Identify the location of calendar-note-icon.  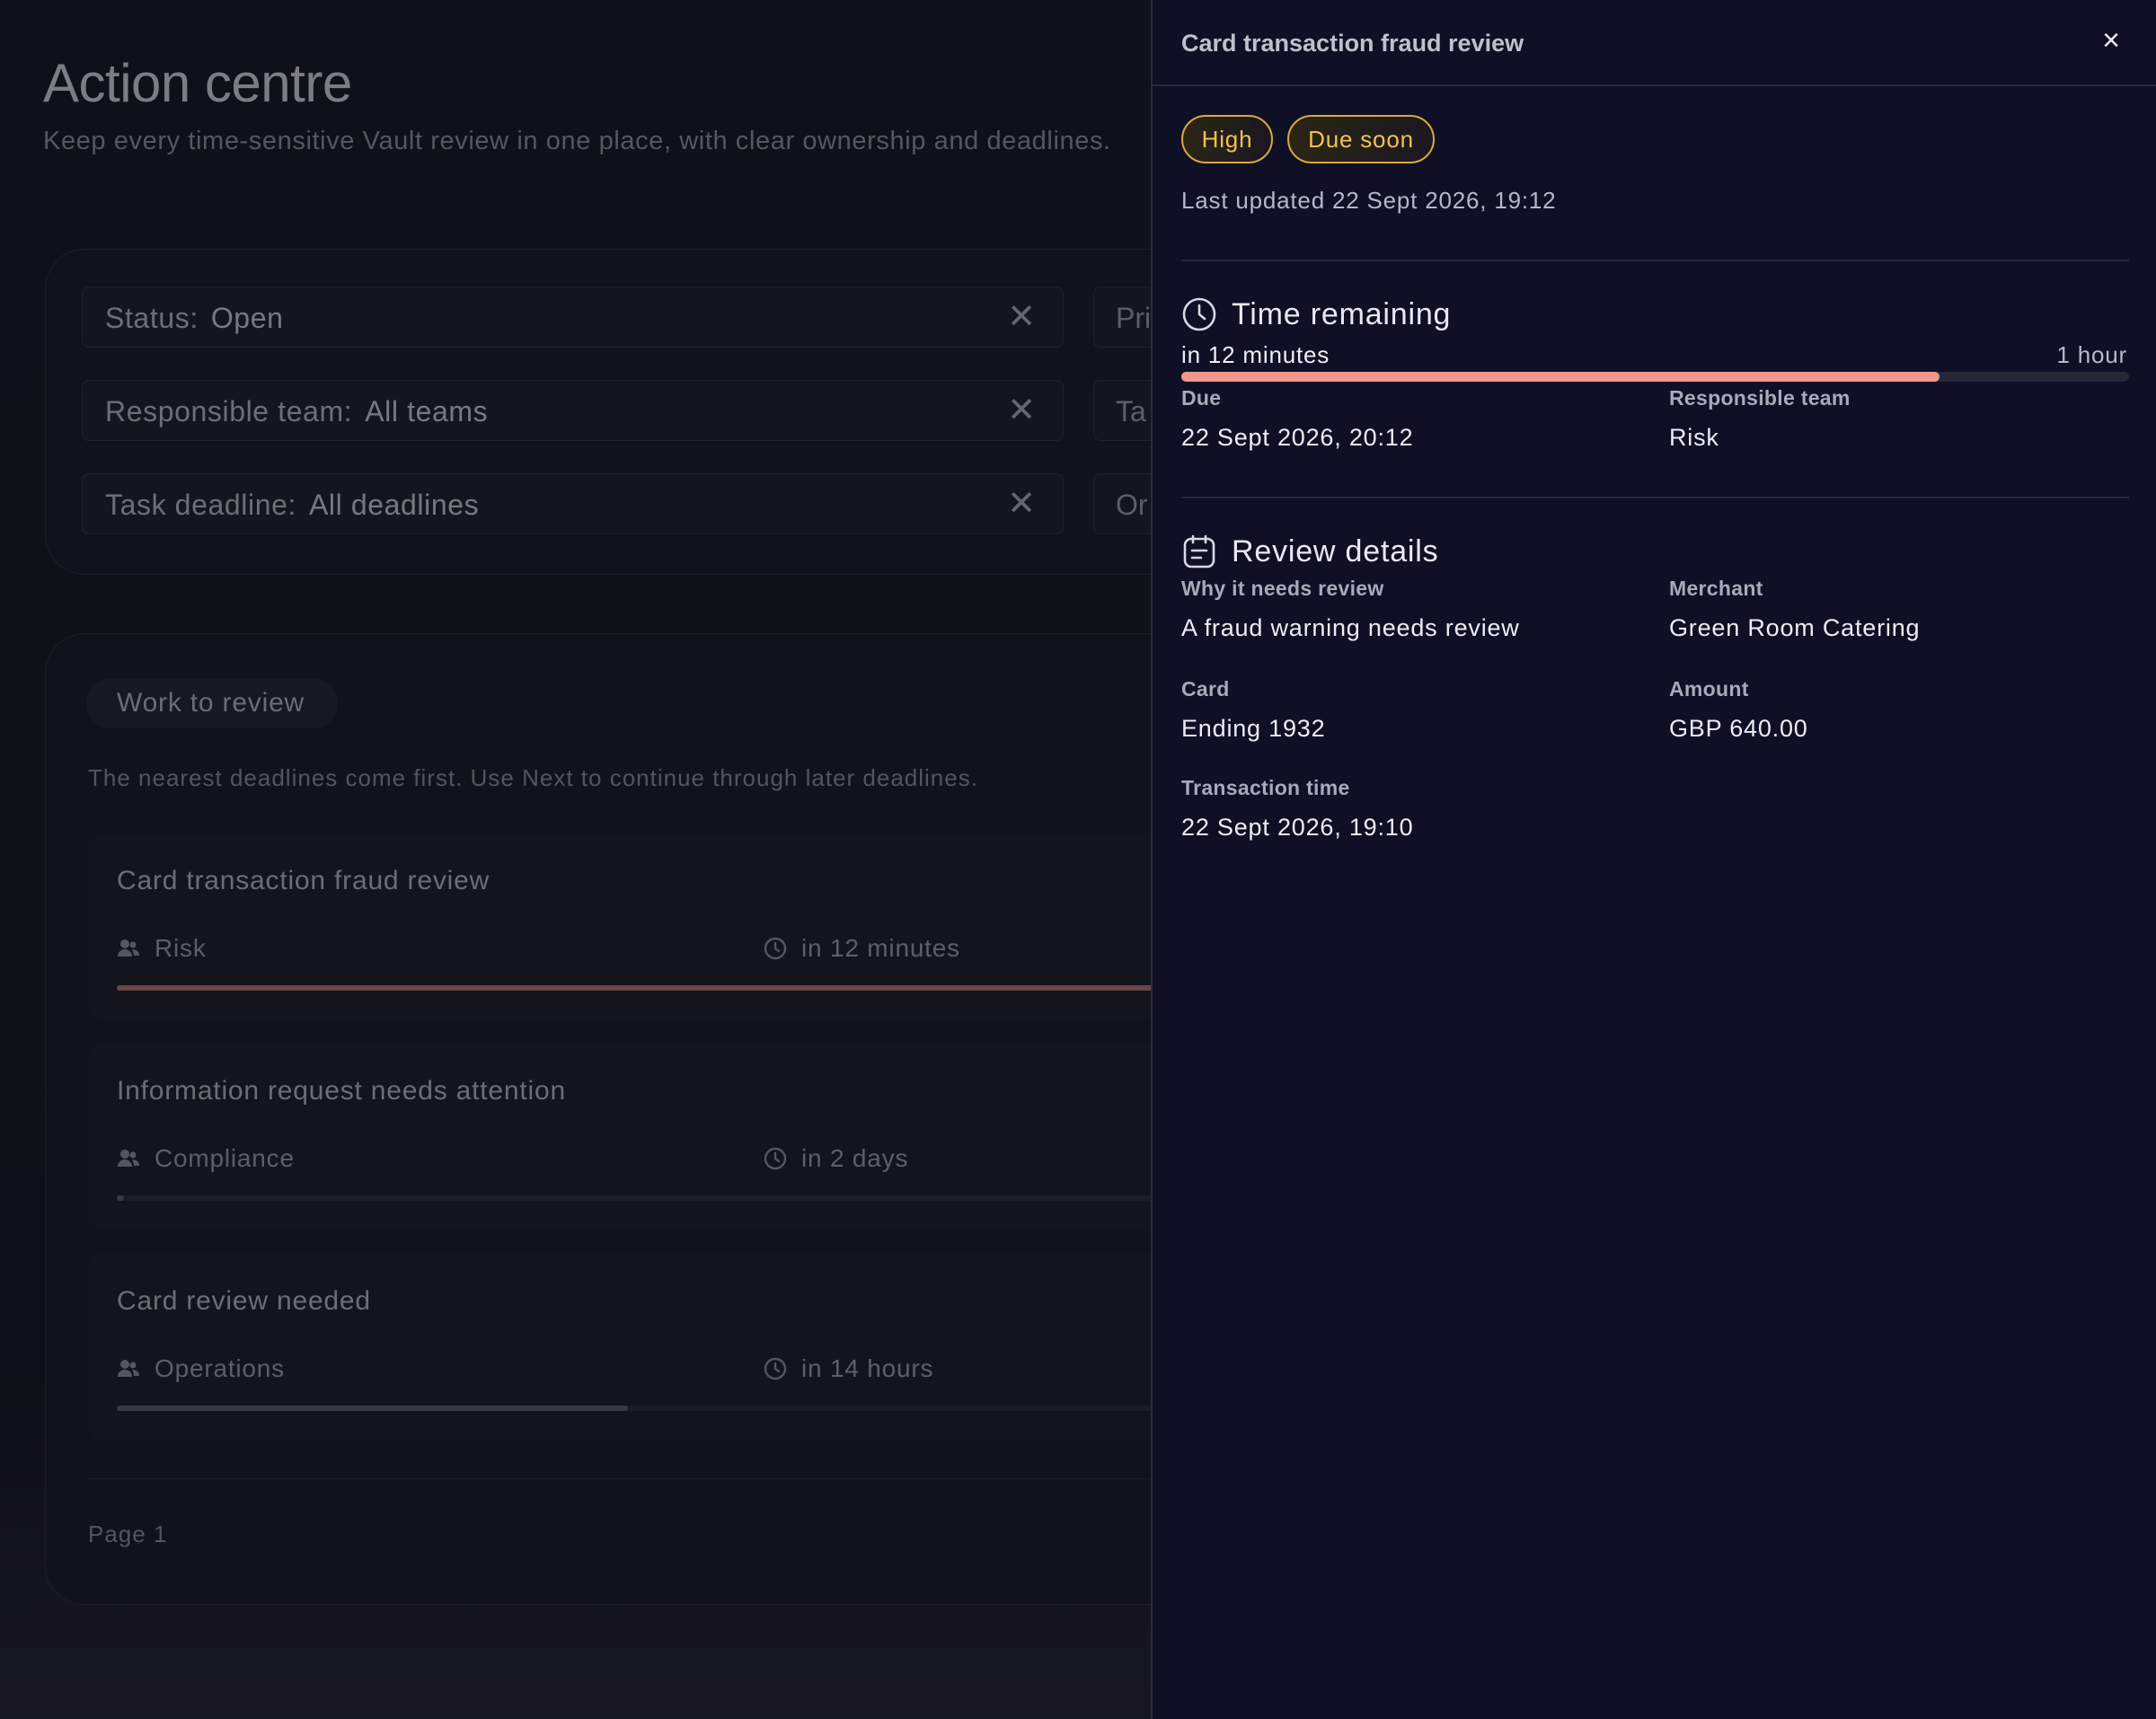
(1199, 551).